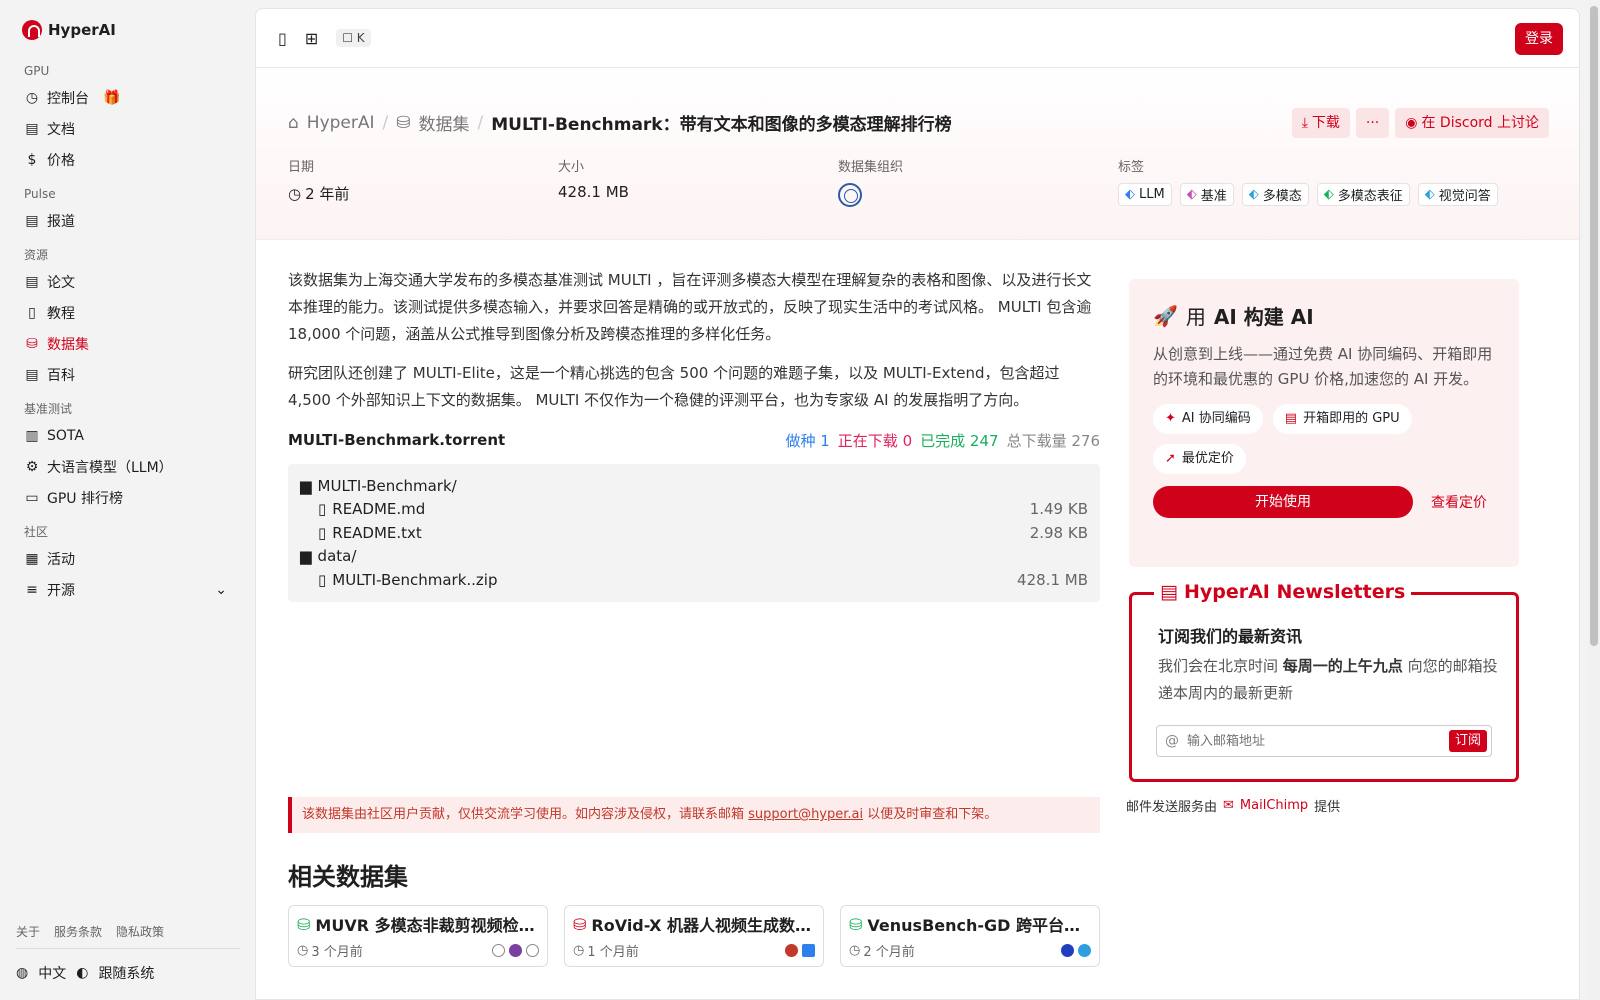 This screenshot has height=1000, width=1600. I want to click on sidebar-item-opensource: ≡ 开源 ⌄, so click(127, 589).